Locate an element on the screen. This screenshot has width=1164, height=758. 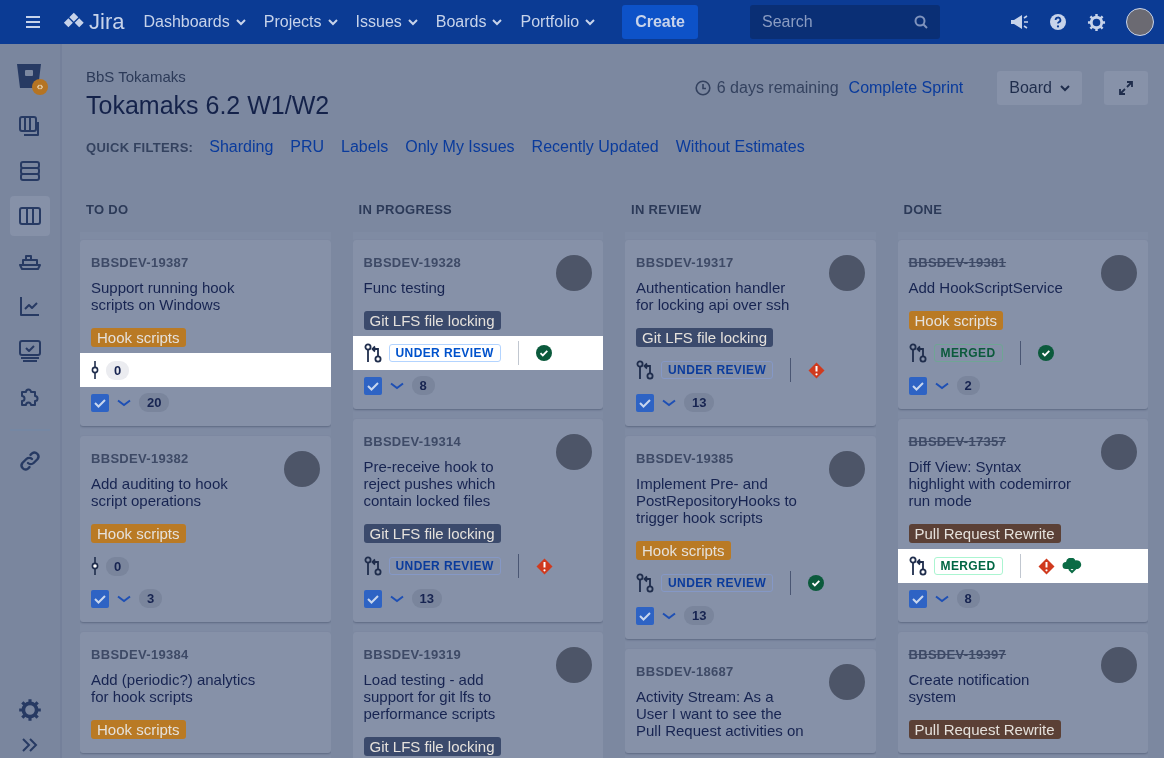
clock-icon is located at coordinates (702, 88).